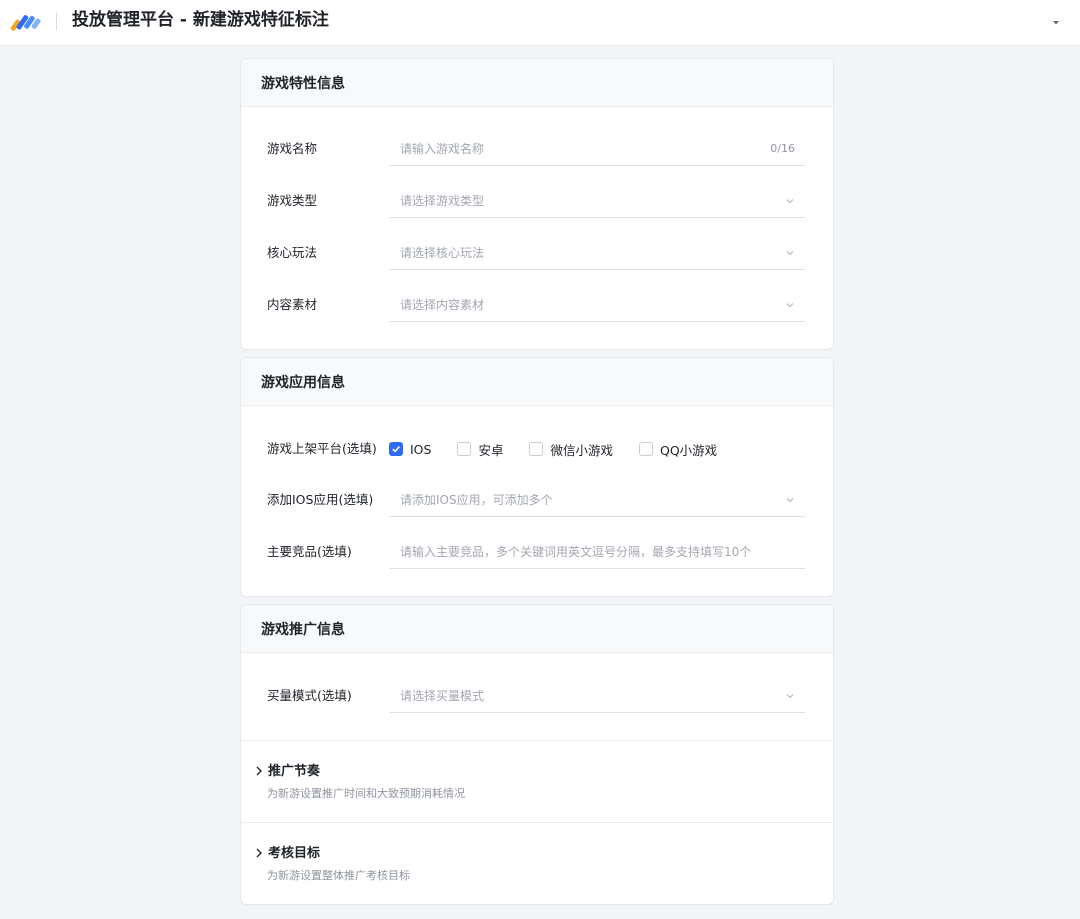 The height and width of the screenshot is (919, 1080). I want to click on promo-rhythm-title: 推广节奏, so click(294, 771).